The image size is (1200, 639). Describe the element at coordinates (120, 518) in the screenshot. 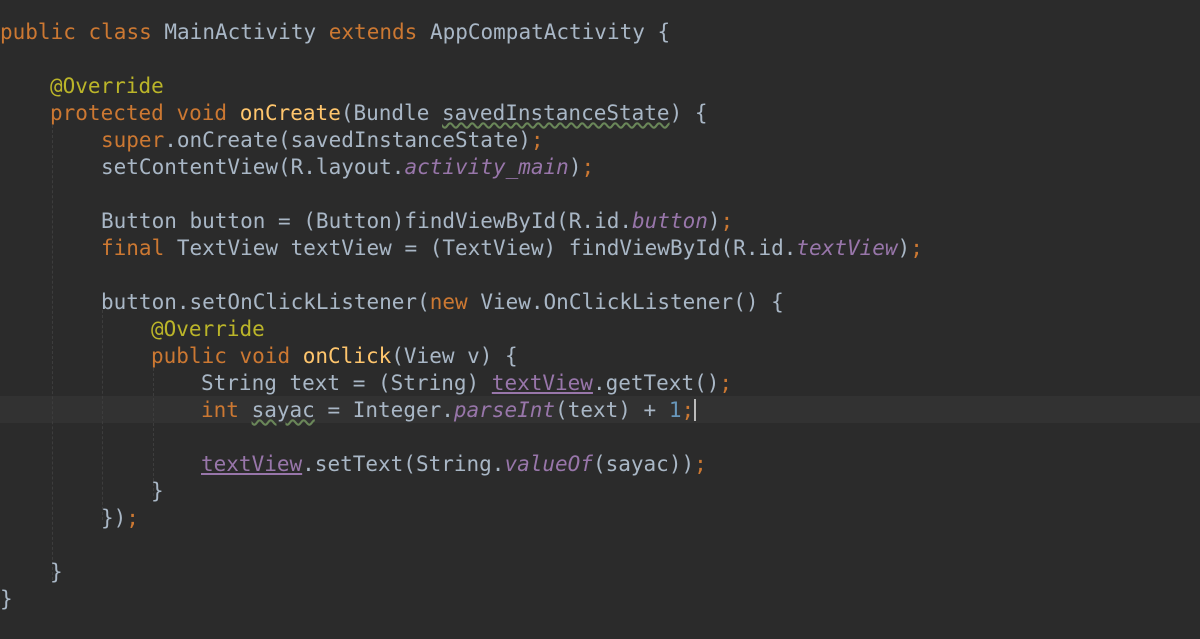

I see `code-line-15: });` at that location.